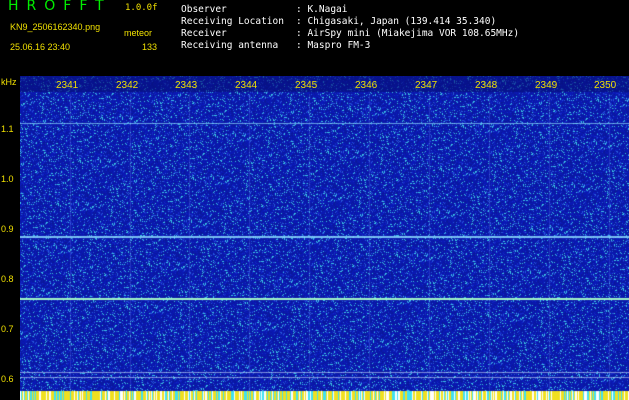 The image size is (629, 400). I want to click on x-tick-label: 2343, so click(186, 85).